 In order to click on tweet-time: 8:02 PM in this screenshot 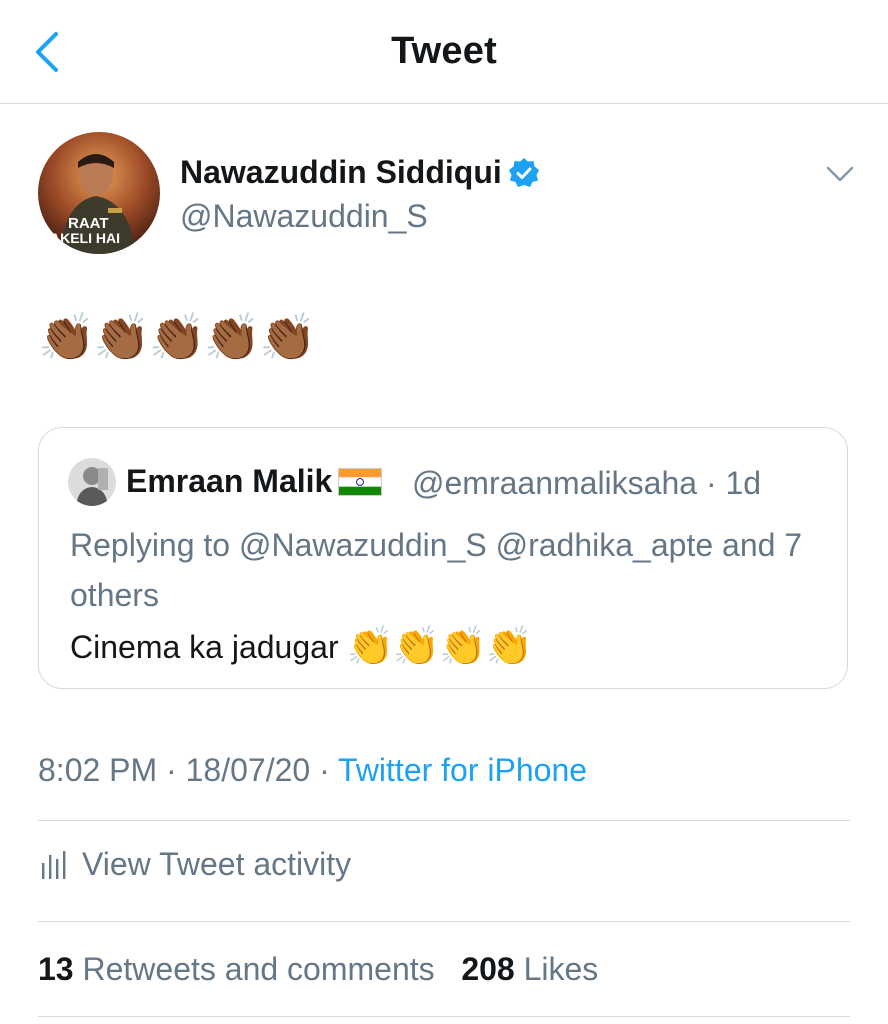, I will do `click(98, 770)`.